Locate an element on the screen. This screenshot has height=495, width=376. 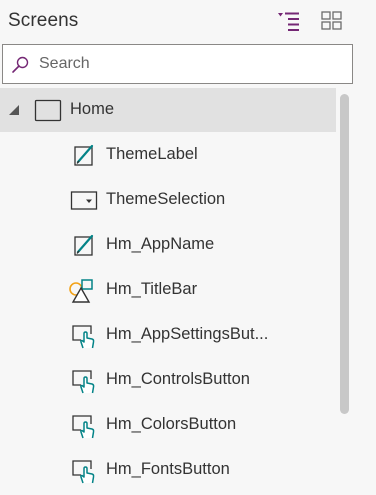
tree-item-label: ThemeSelection is located at coordinates (166, 199).